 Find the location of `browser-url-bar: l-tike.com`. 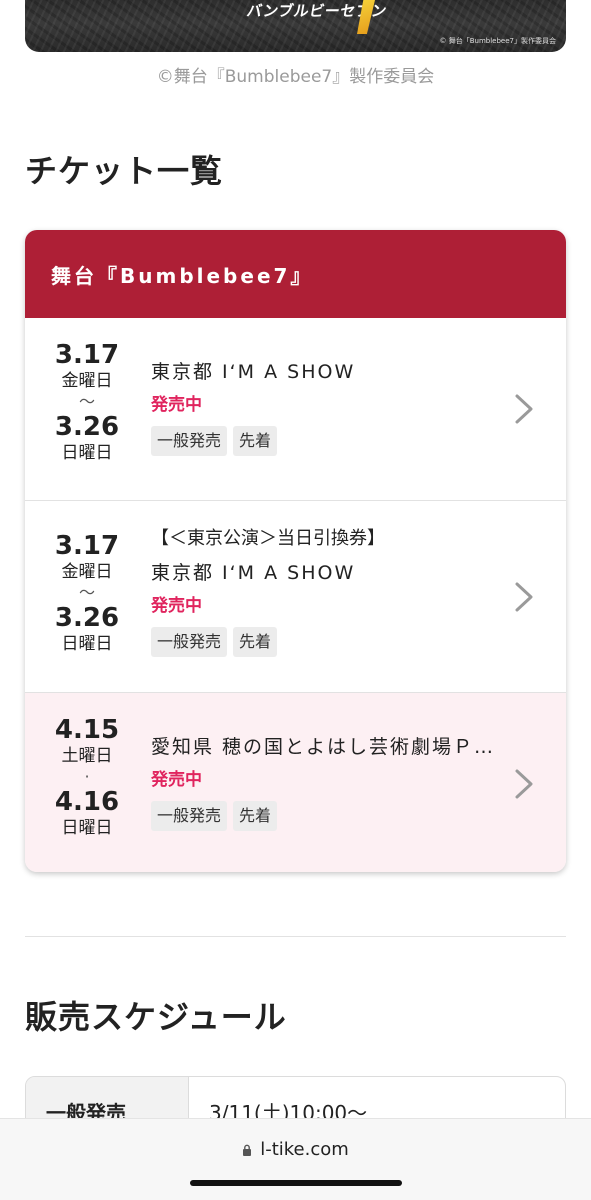

browser-url-bar: l-tike.com is located at coordinates (295, 1159).